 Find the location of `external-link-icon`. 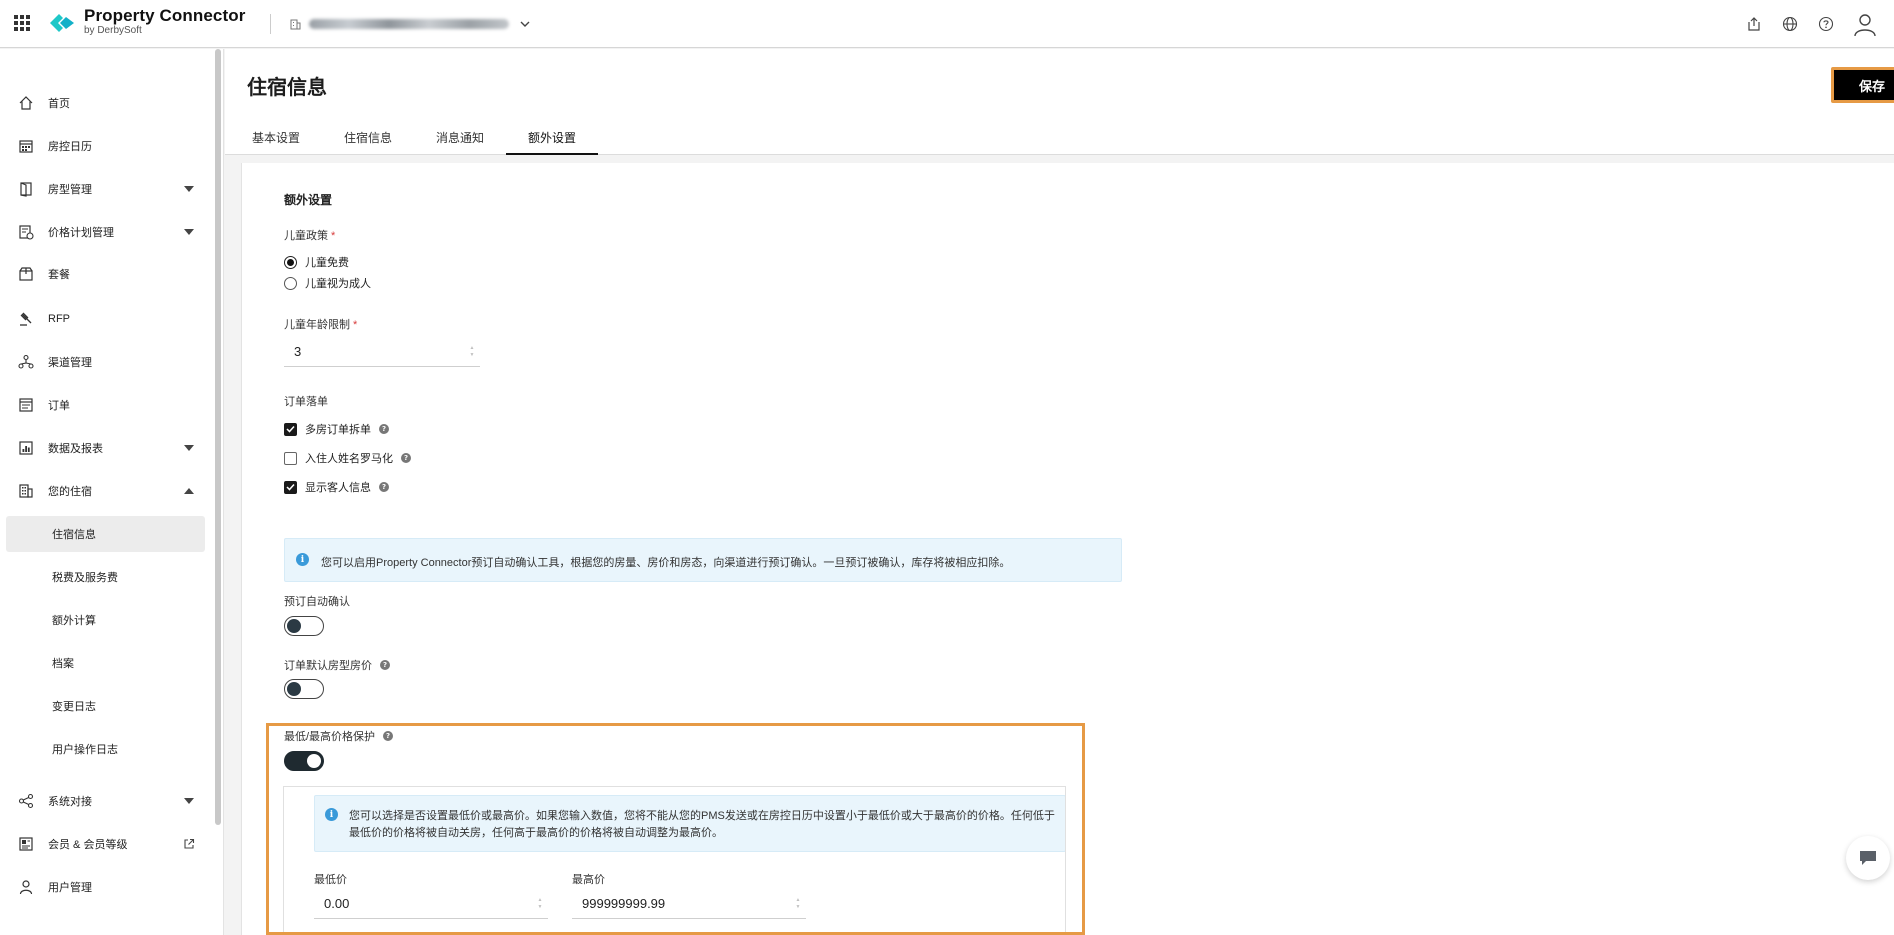

external-link-icon is located at coordinates (189, 843).